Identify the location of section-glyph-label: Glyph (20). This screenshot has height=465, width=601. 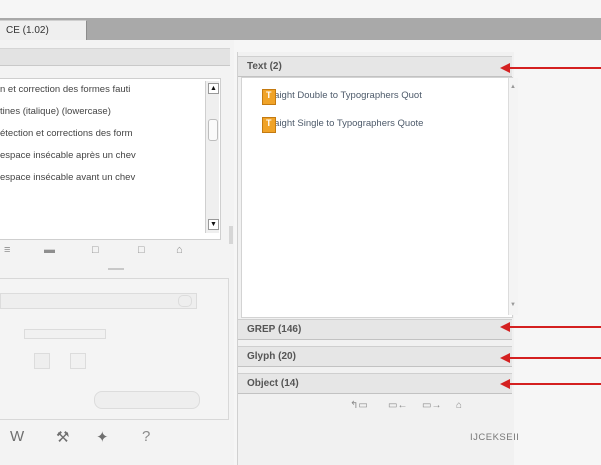
(271, 356).